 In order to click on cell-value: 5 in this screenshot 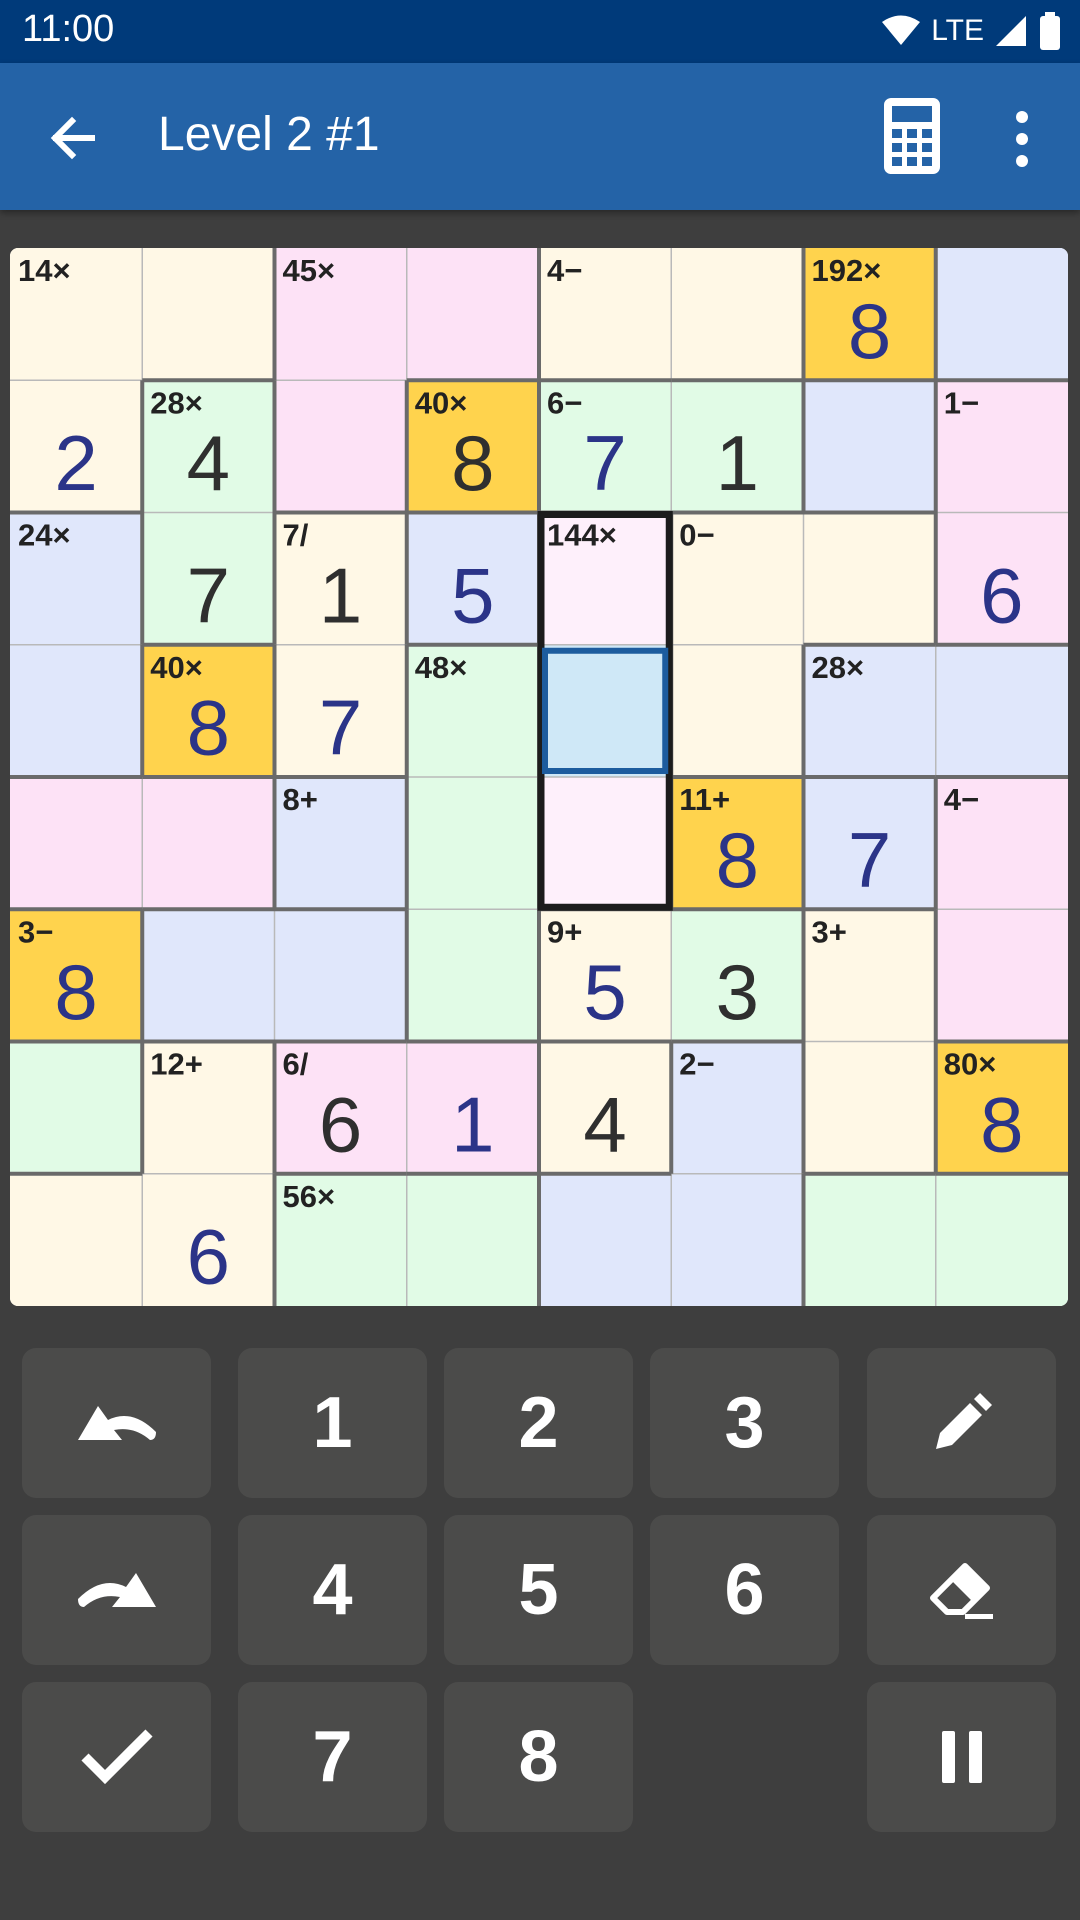, I will do `click(604, 992)`.